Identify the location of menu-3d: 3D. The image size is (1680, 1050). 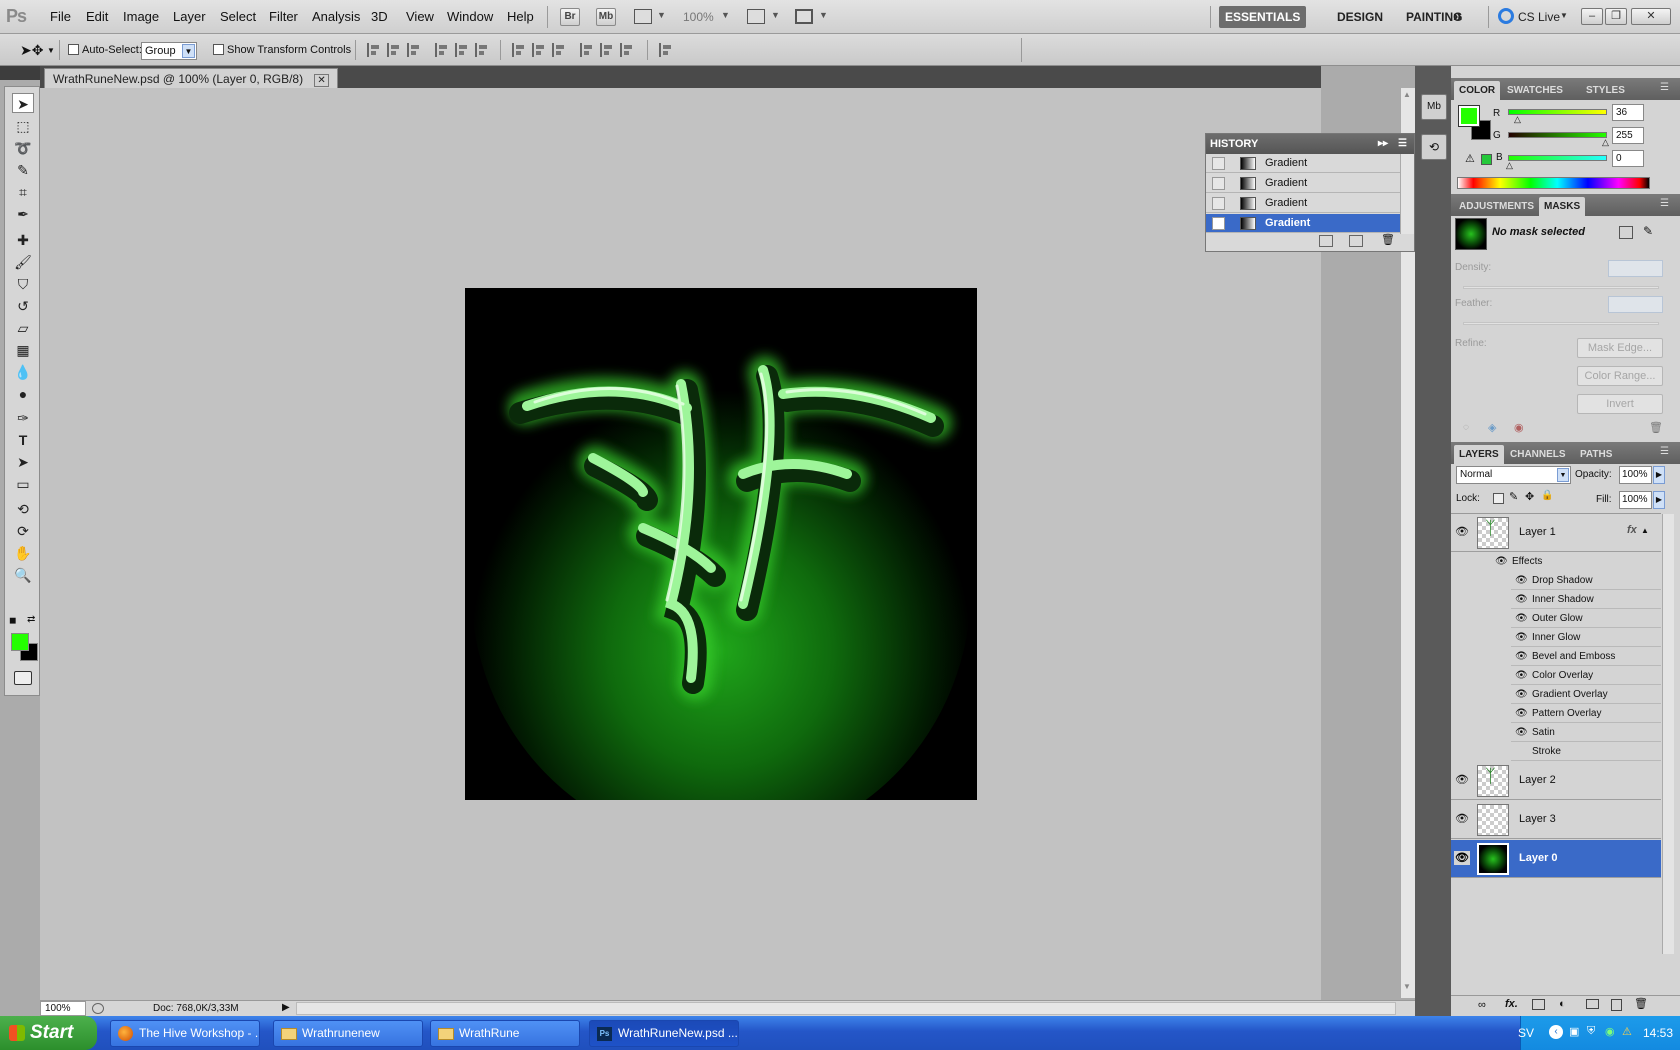
(379, 16).